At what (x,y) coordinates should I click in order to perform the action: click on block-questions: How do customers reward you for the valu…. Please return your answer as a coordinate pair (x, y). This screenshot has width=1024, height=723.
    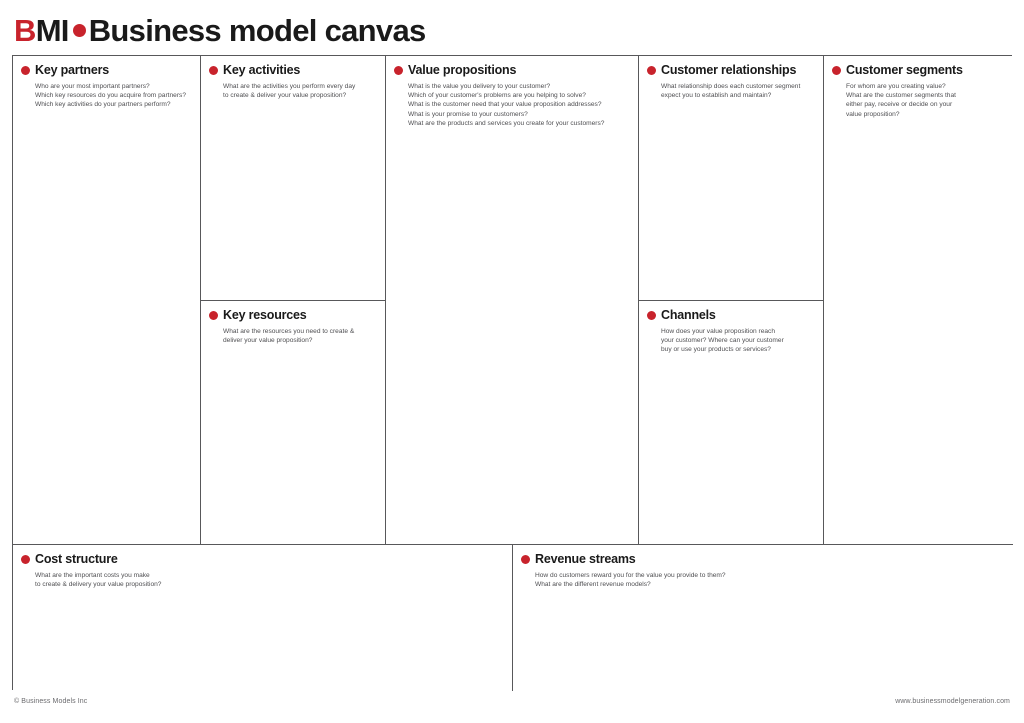
    Looking at the image, I should click on (763, 578).